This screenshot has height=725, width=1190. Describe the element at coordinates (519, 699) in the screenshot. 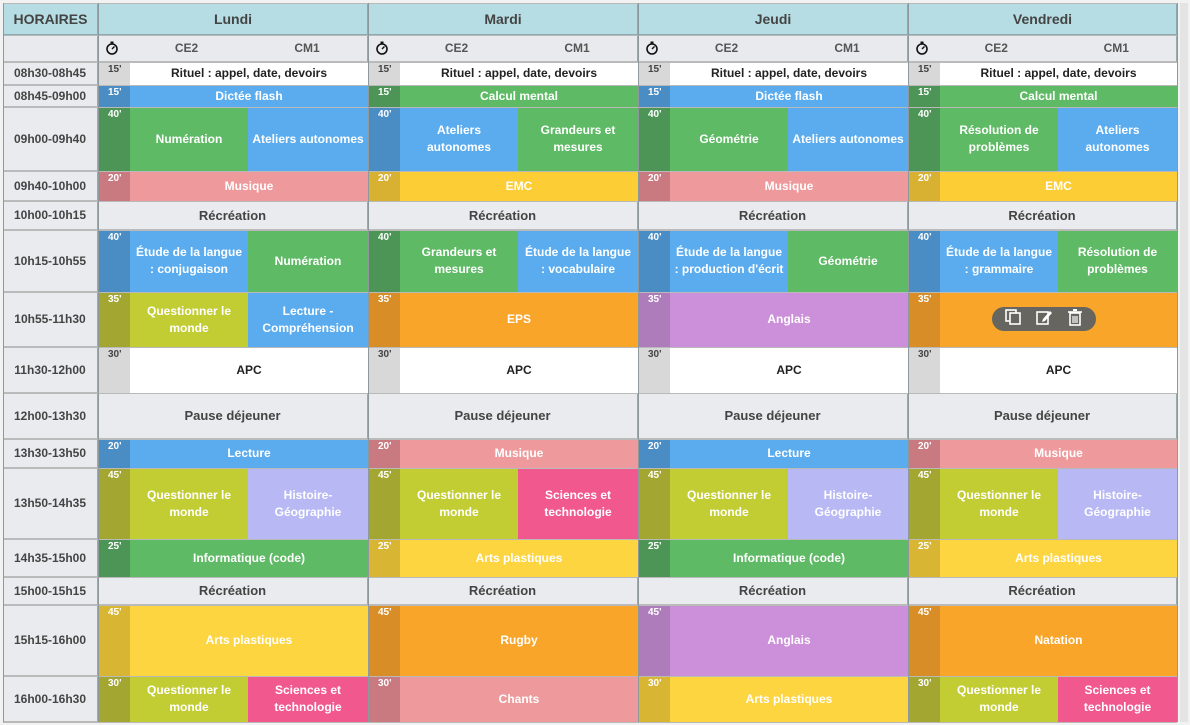

I see `activity-cell: Chants` at that location.